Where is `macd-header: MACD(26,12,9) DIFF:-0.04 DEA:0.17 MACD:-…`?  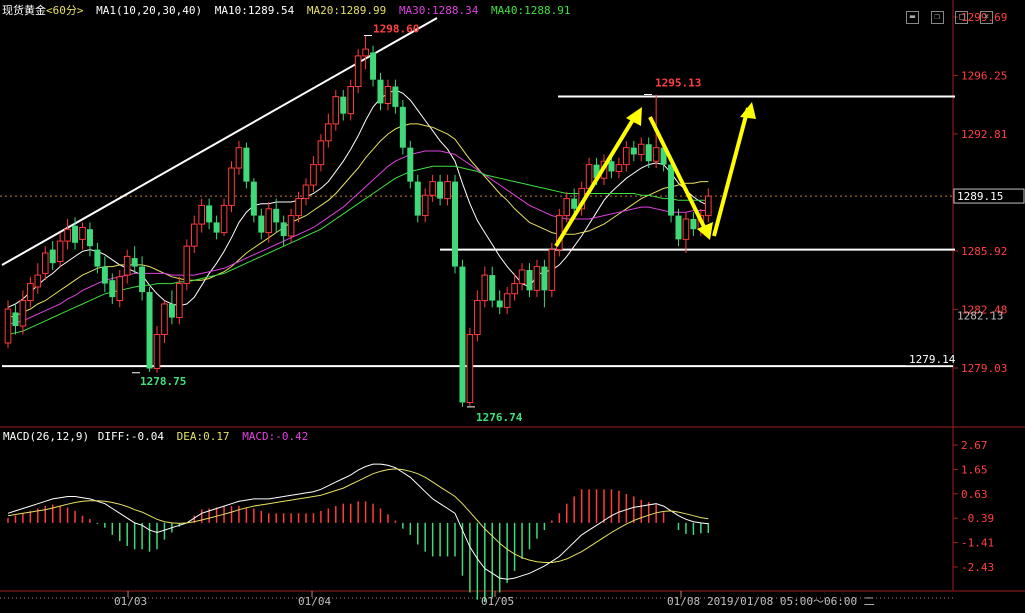
macd-header: MACD(26,12,9) DIFF:-0.04 DEA:0.17 MACD:-… is located at coordinates (158, 436).